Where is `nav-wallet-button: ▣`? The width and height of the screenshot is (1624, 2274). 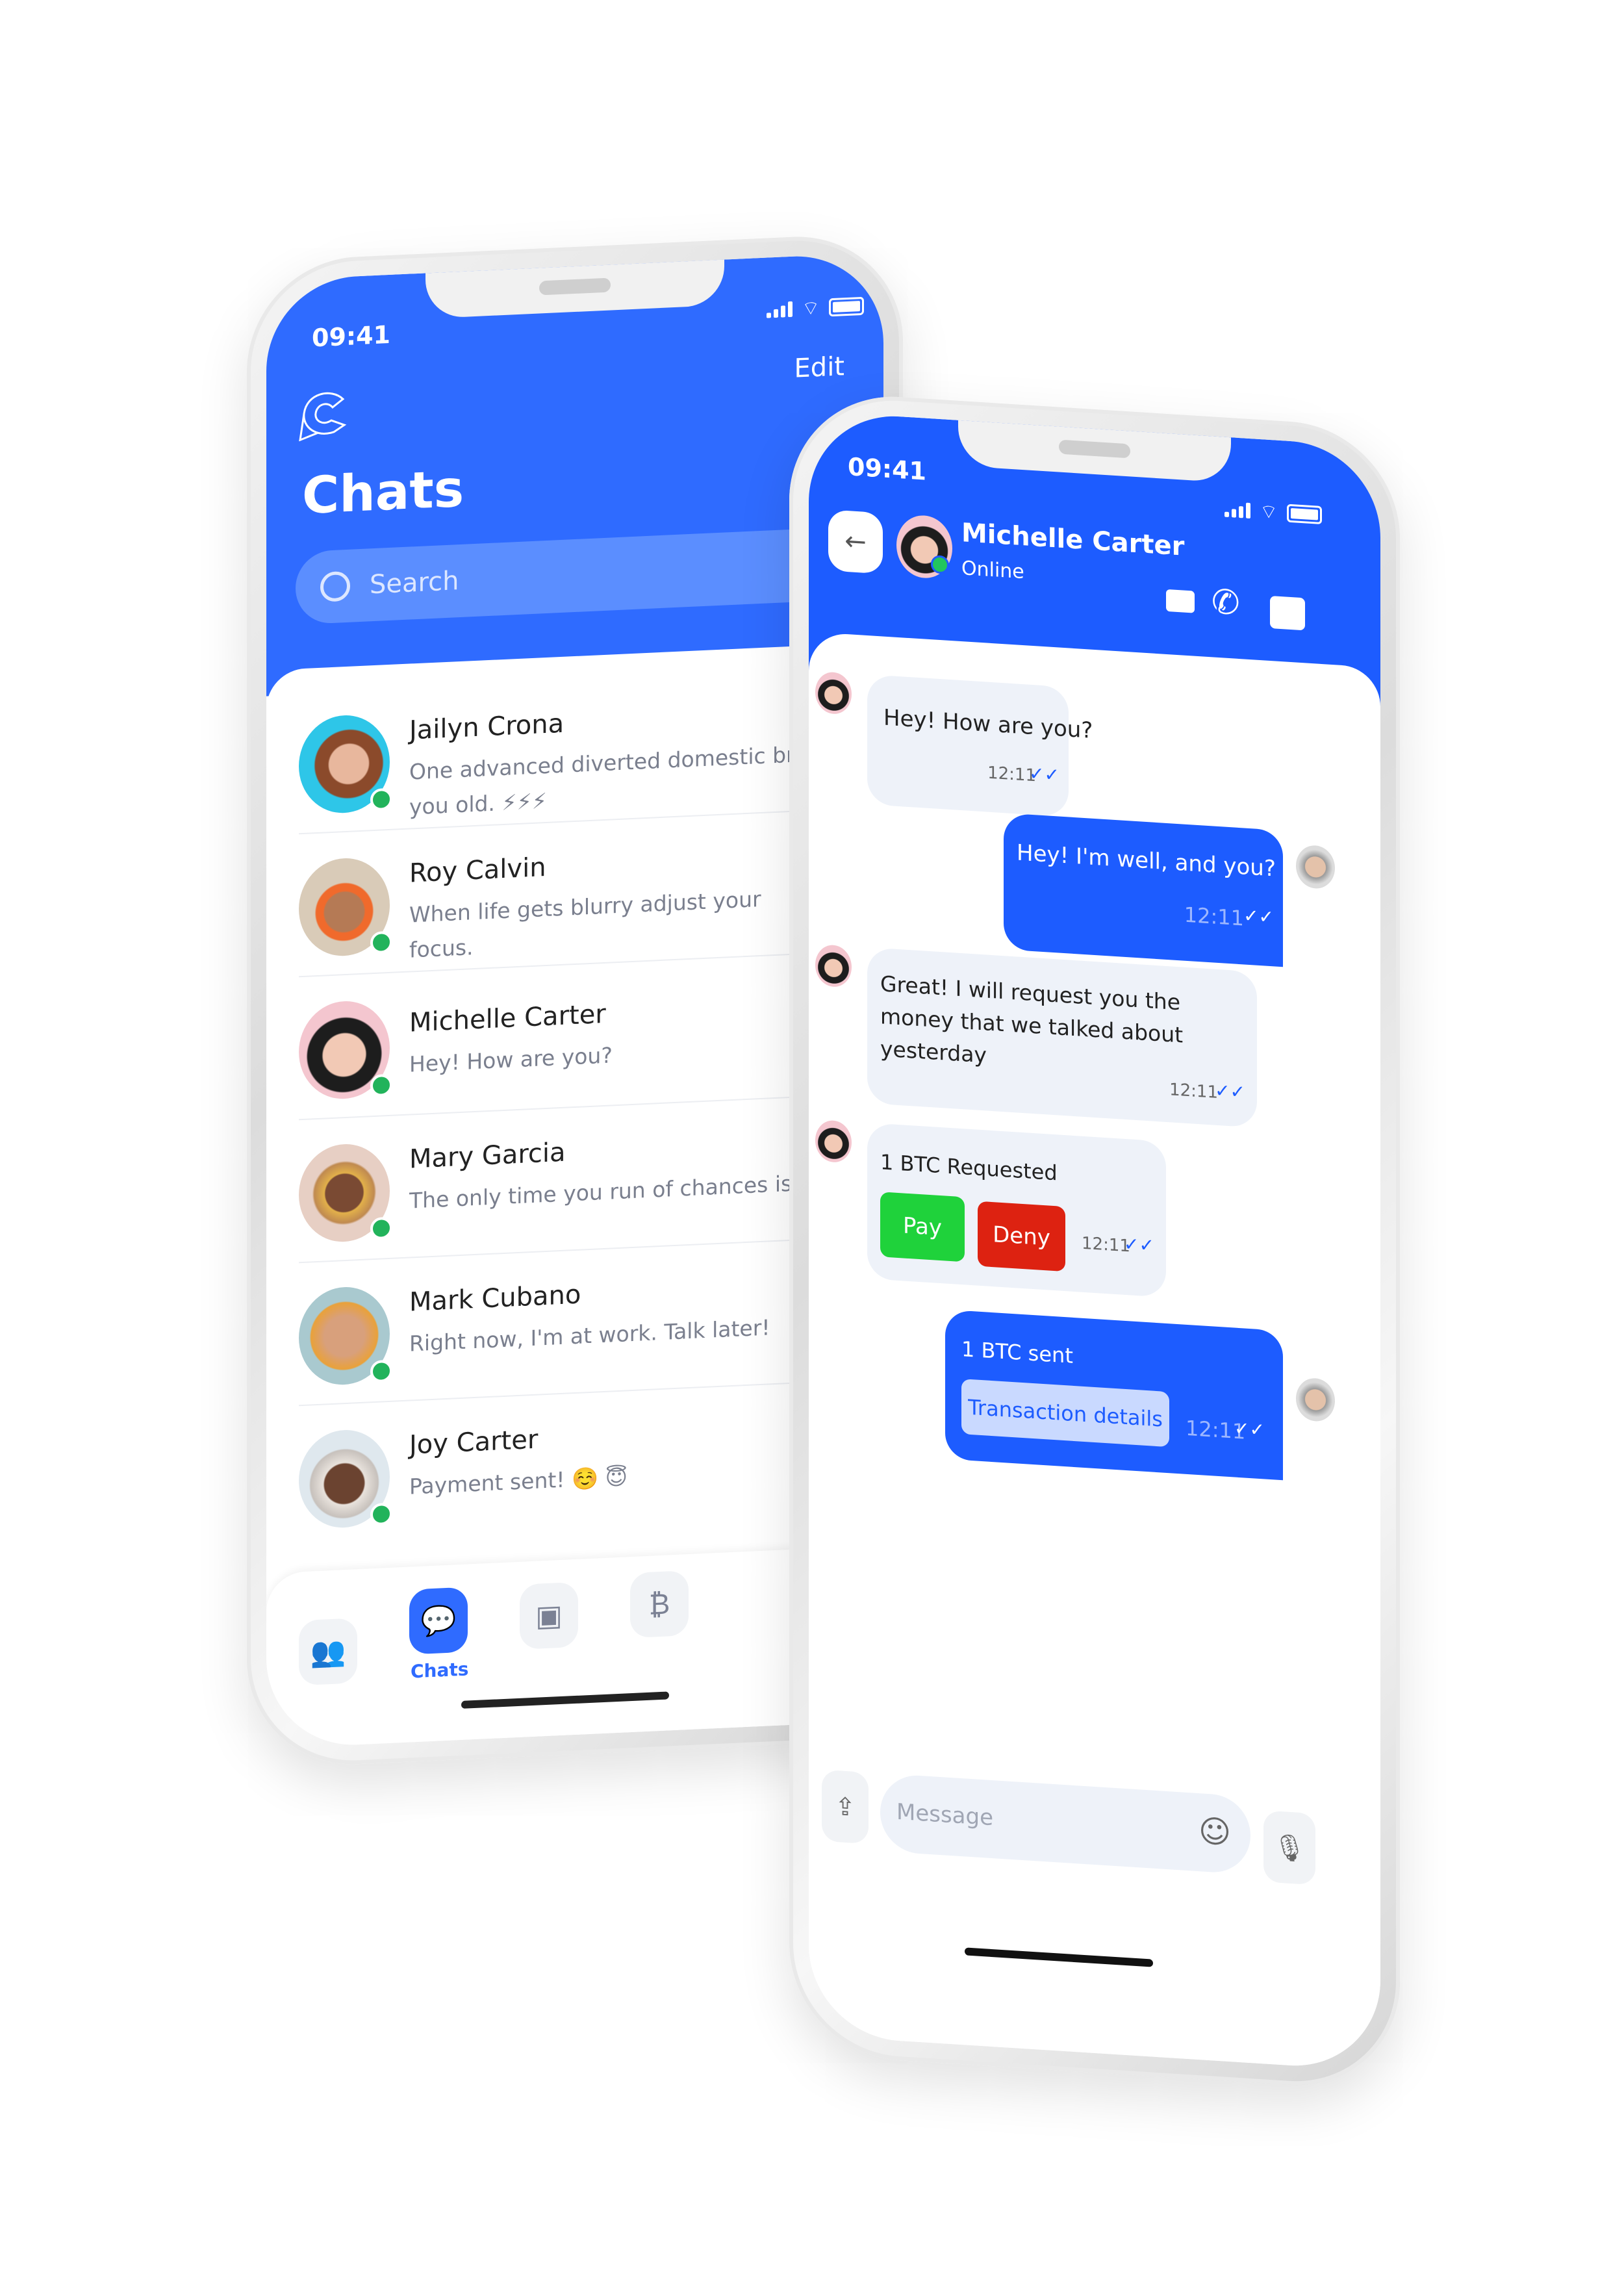
nav-wallet-button: ▣ is located at coordinates (549, 1615).